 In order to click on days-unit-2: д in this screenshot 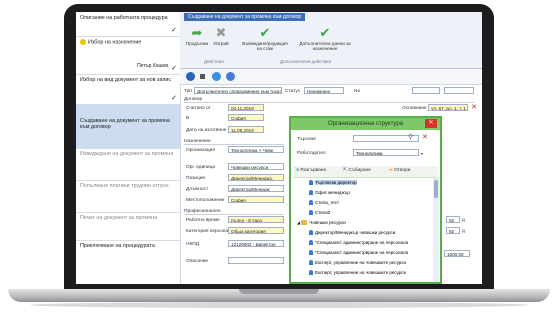, I will do `click(463, 231)`.